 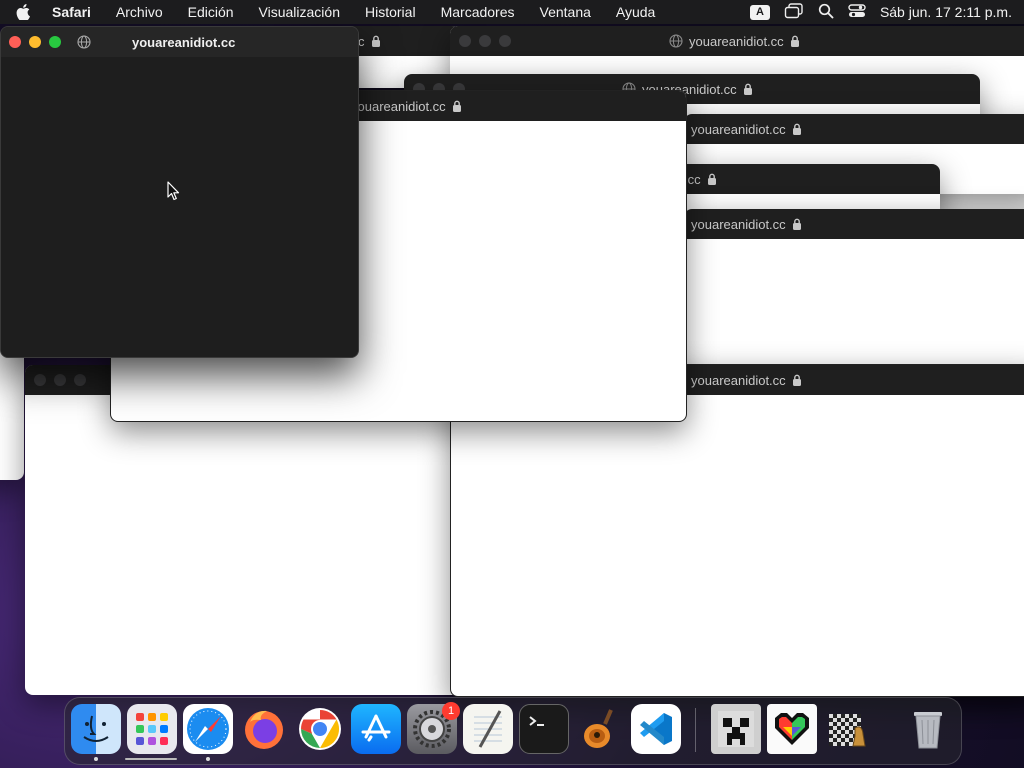 What do you see at coordinates (695, 730) in the screenshot?
I see `dock-divider` at bounding box center [695, 730].